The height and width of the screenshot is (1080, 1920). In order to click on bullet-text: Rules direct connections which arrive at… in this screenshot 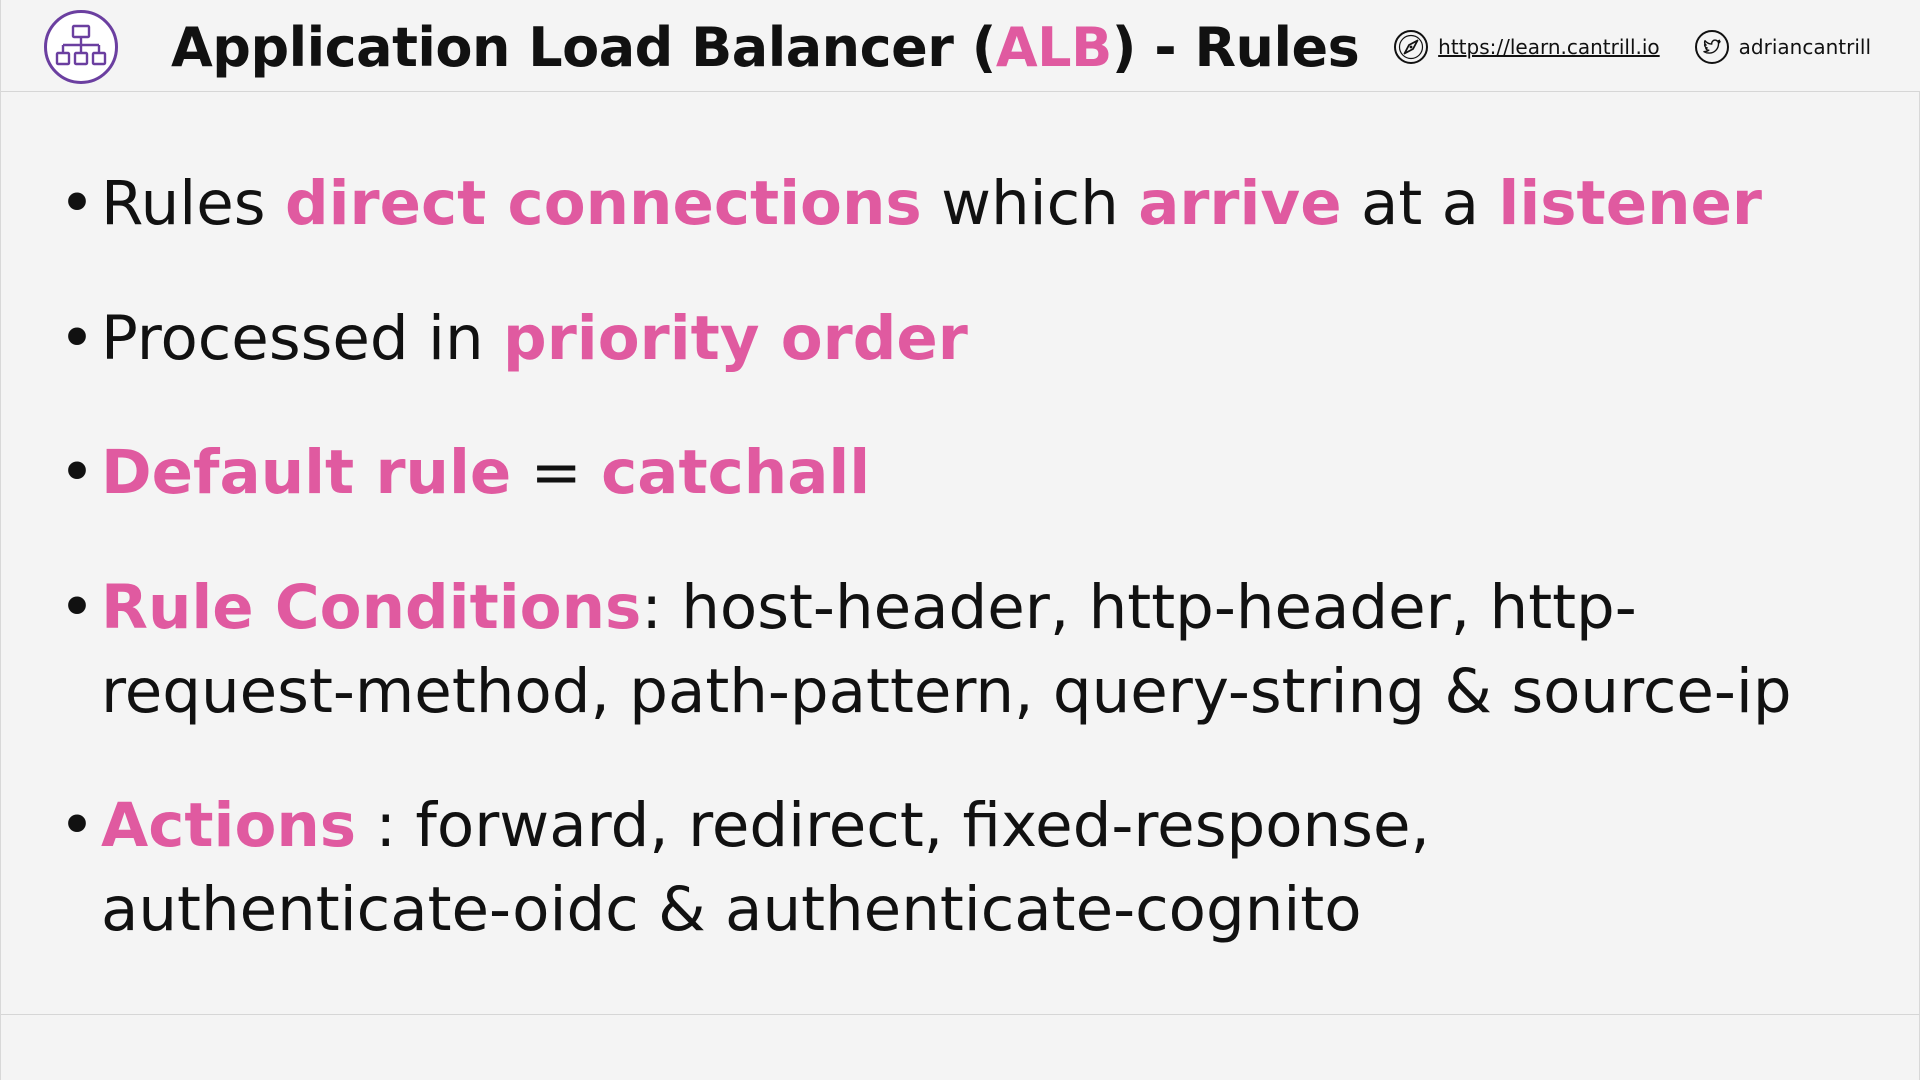, I will do `click(960, 204)`.